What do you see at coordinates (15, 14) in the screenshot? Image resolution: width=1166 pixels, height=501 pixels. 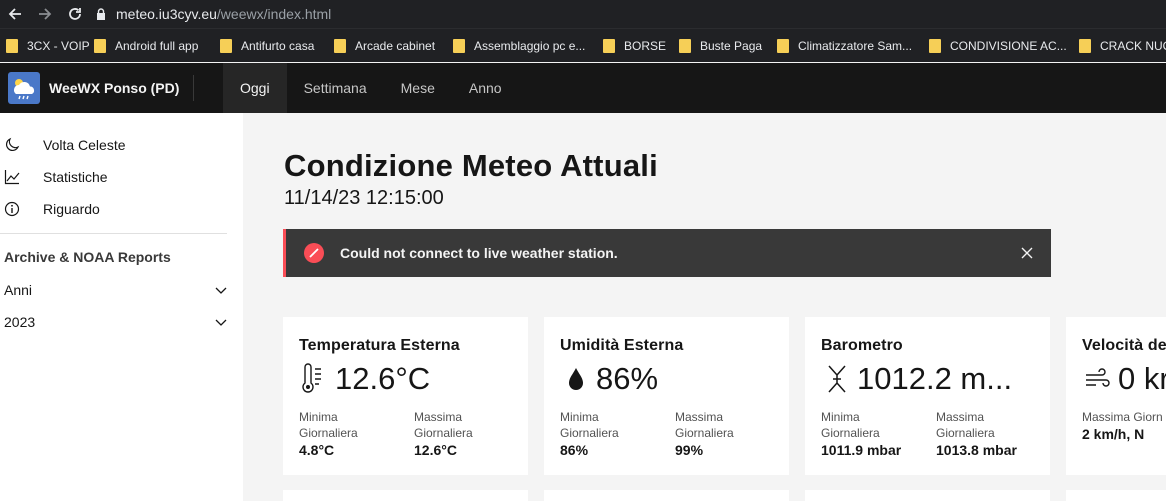 I see `back-button` at bounding box center [15, 14].